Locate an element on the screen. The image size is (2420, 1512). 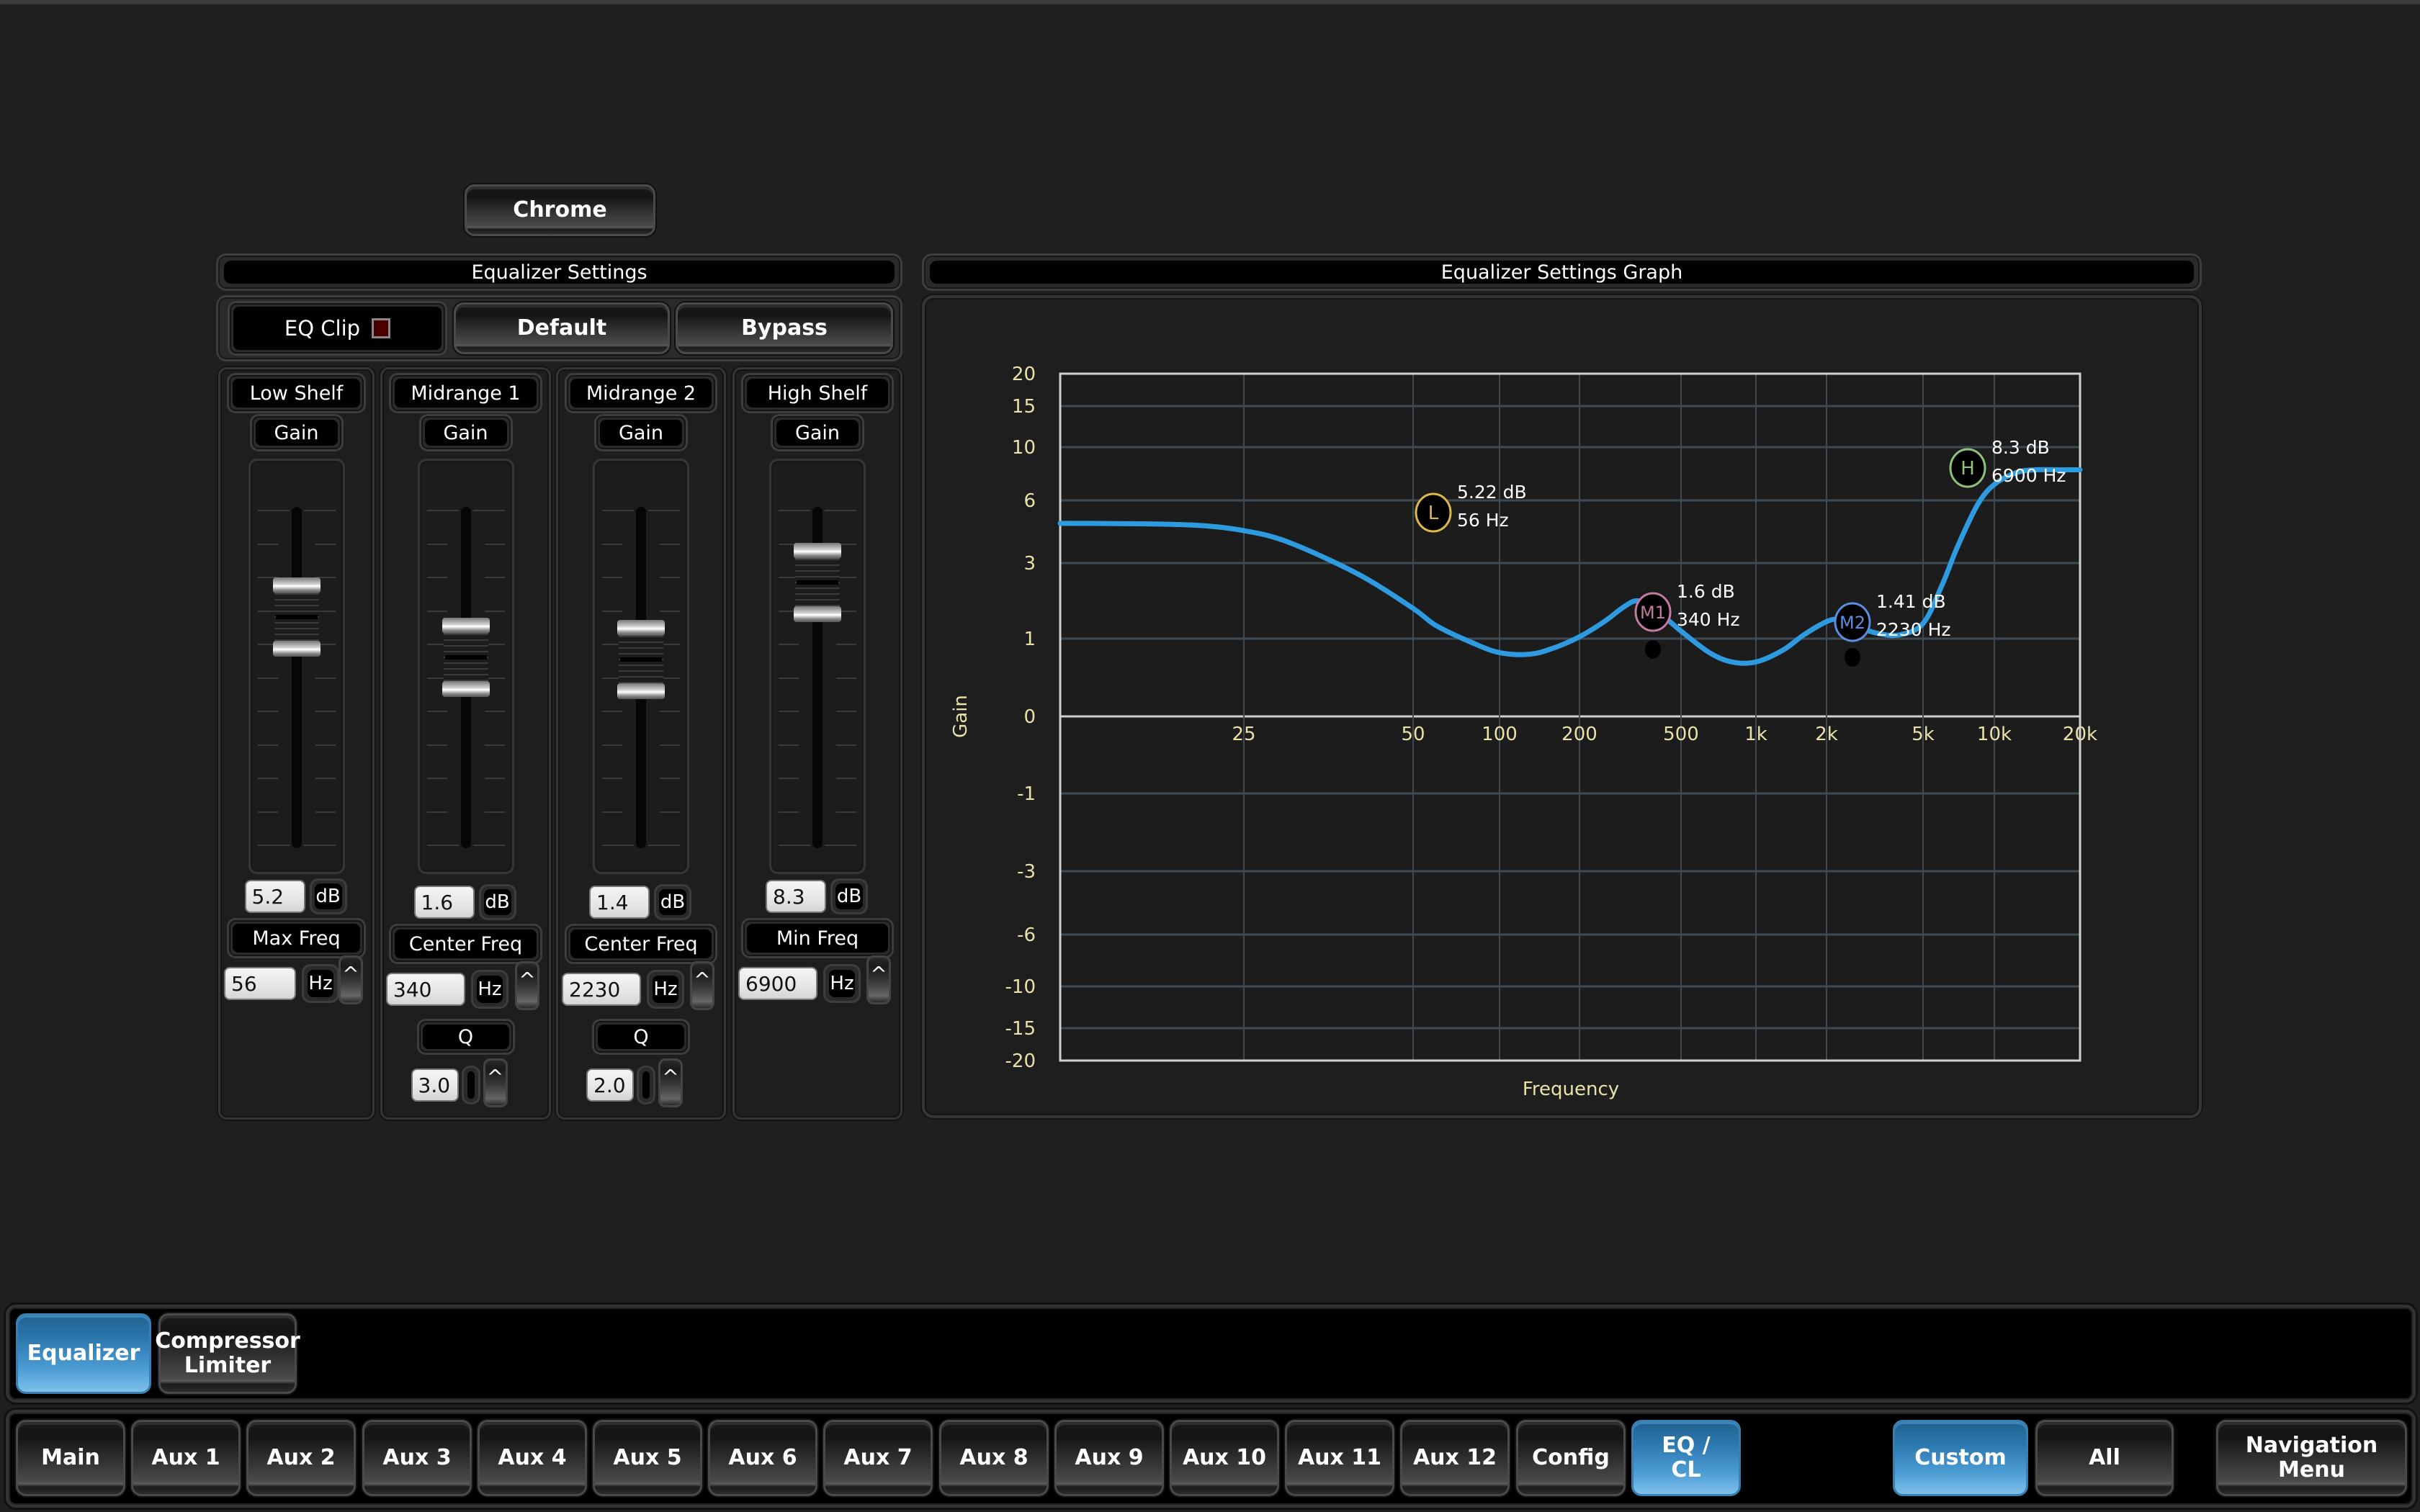
eq-graph-title: Equalizer Settings Graph is located at coordinates (1562, 272).